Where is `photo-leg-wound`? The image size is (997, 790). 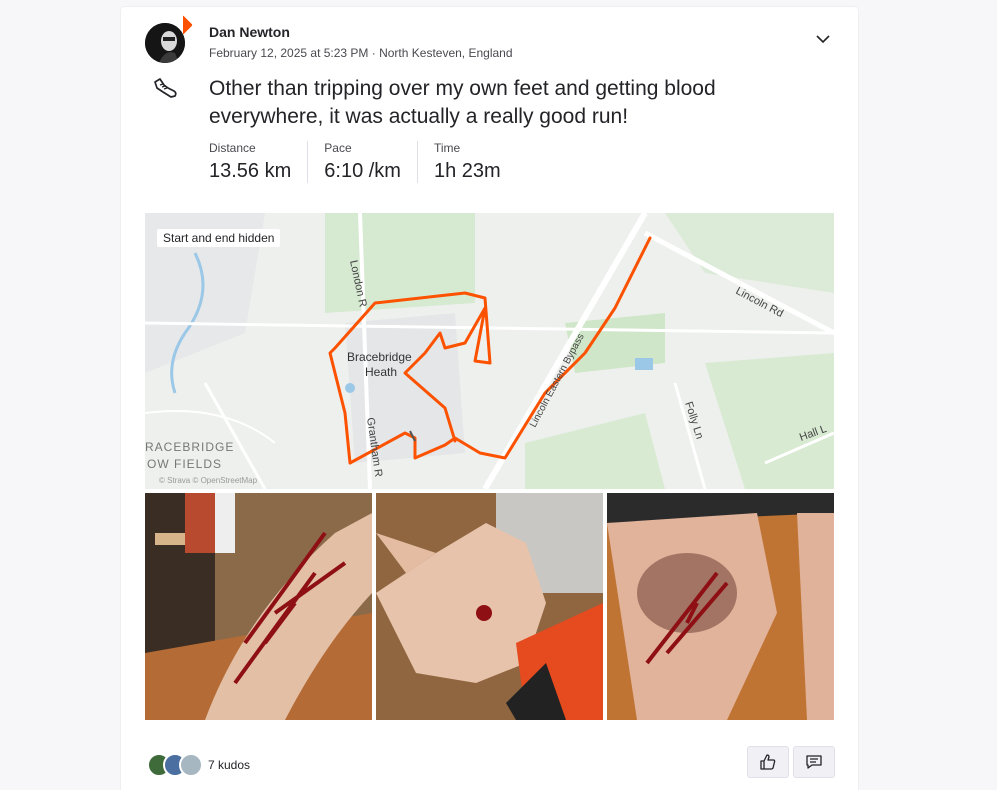 photo-leg-wound is located at coordinates (258, 606).